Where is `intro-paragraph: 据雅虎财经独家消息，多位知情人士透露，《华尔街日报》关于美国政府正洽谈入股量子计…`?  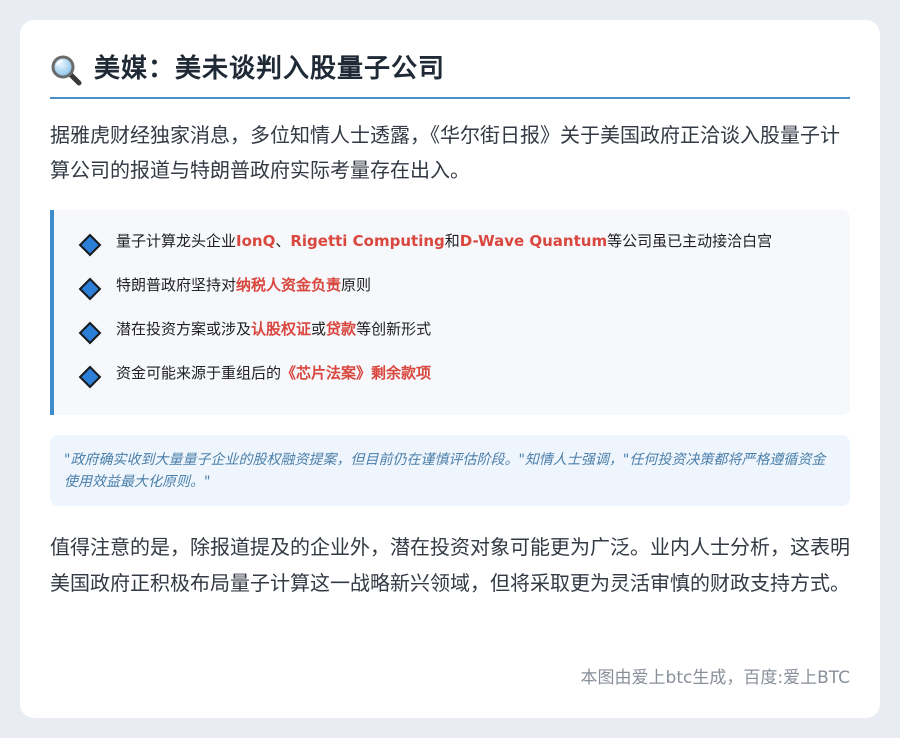 intro-paragraph: 据雅虎财经独家消息，多位知情人士透露，《华尔街日报》关于美国政府正洽谈入股量子计… is located at coordinates (445, 152).